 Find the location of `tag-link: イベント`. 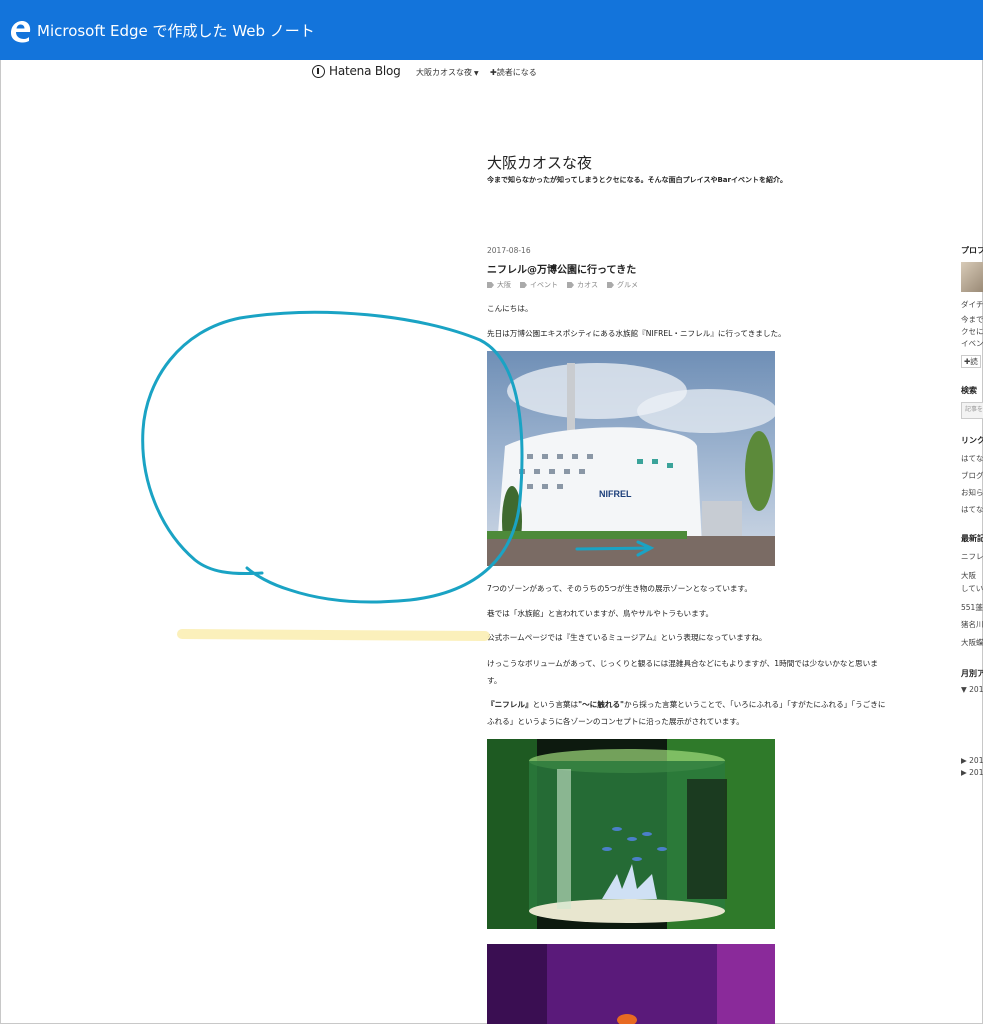

tag-link: イベント is located at coordinates (539, 285).